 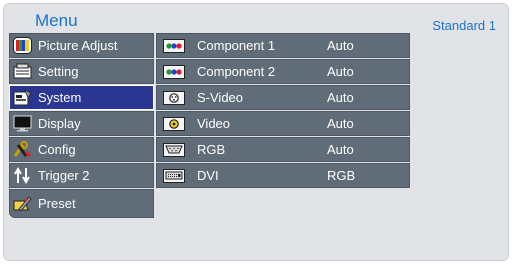 I want to click on menu-item-picture-adjust: Picture Adjust, so click(x=81, y=45).